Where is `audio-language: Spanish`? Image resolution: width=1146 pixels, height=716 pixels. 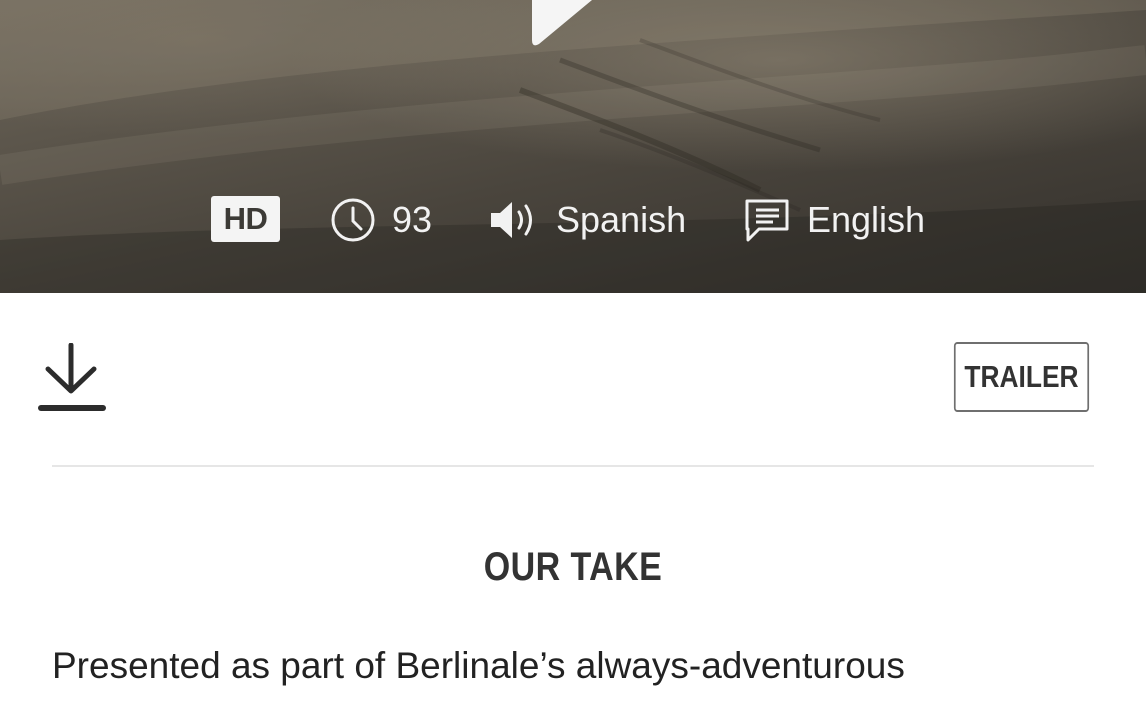
audio-language: Spanish is located at coordinates (621, 219).